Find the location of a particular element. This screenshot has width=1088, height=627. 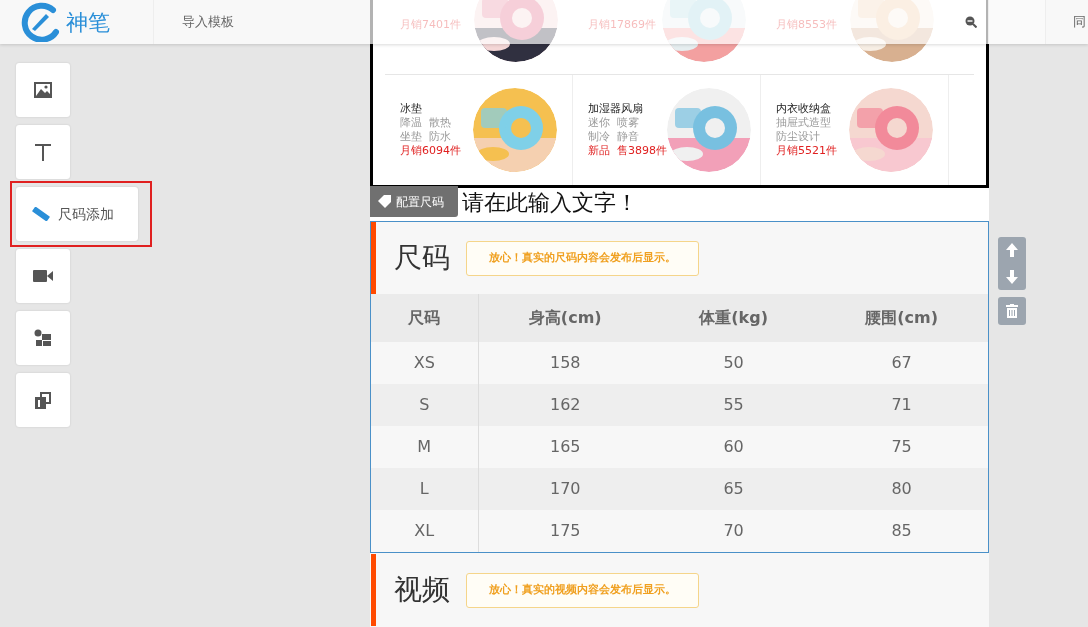

video-section: 视频 放心！真实的视频内容会发布后显示。 is located at coordinates (679, 590).